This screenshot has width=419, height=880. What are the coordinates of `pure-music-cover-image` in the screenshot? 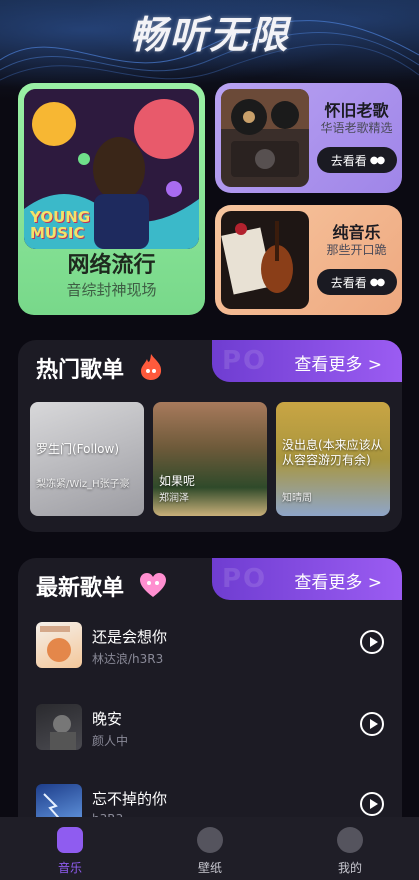 It's located at (265, 260).